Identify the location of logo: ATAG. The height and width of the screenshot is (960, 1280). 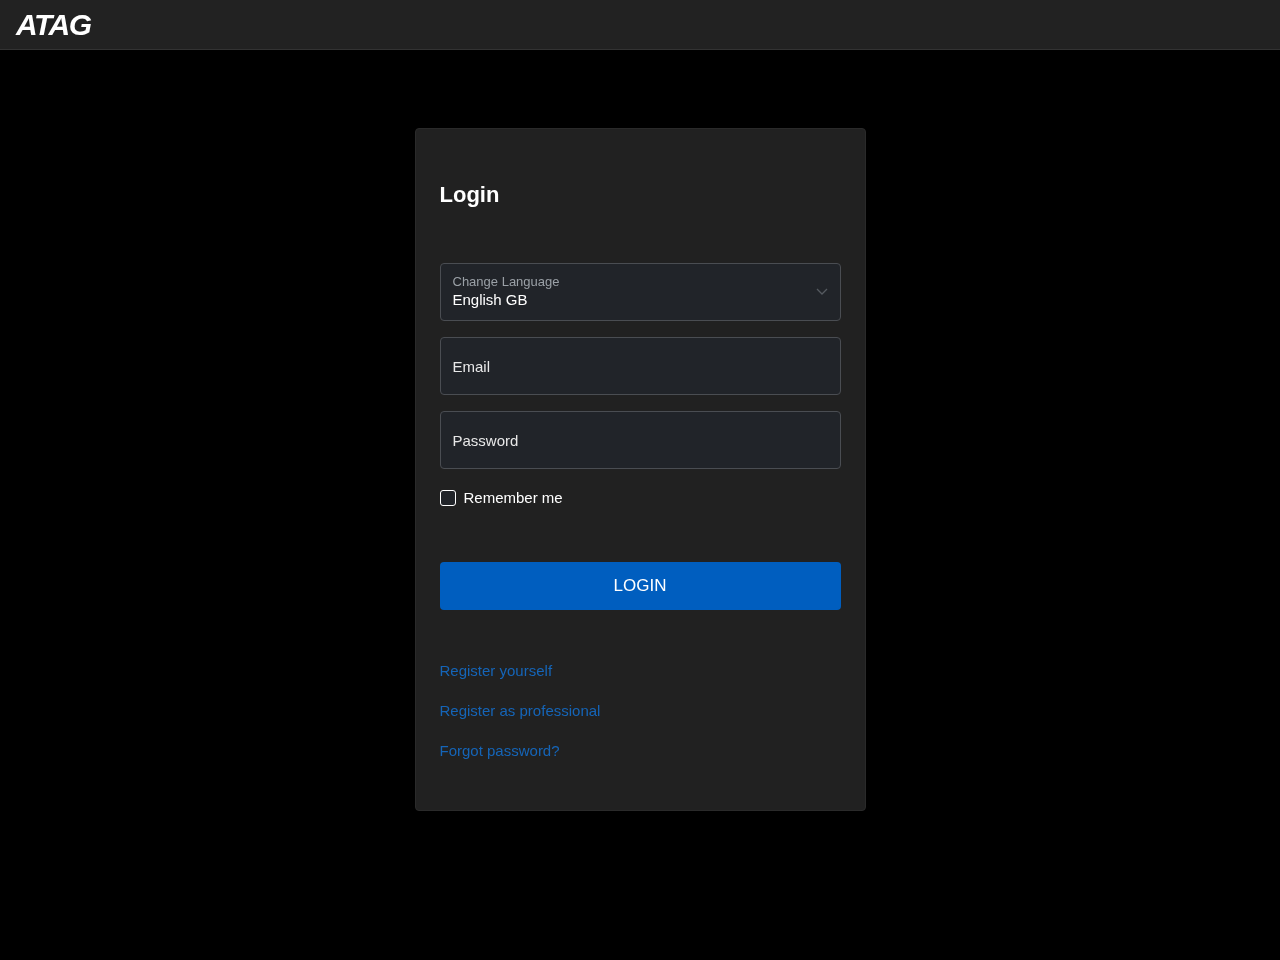
(53, 24).